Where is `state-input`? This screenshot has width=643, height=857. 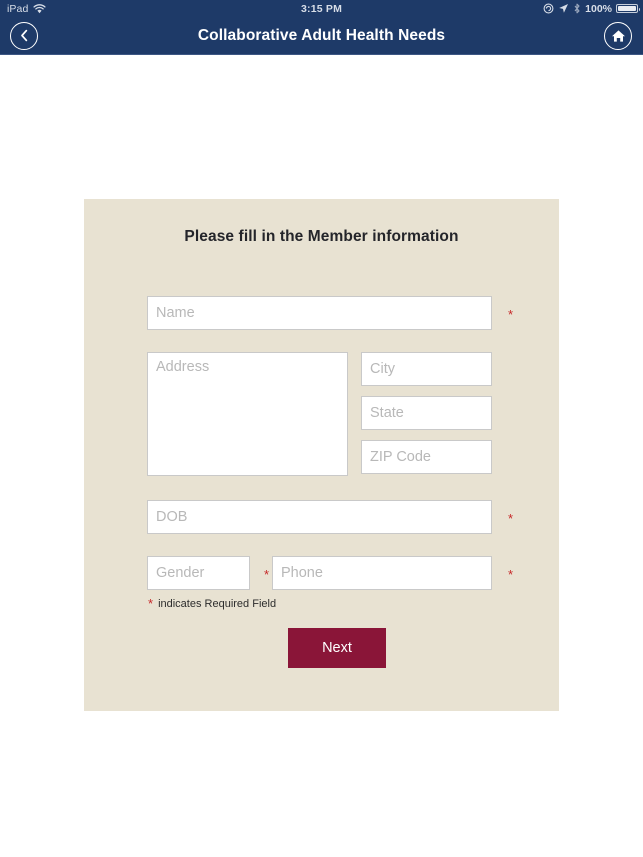
state-input is located at coordinates (426, 413).